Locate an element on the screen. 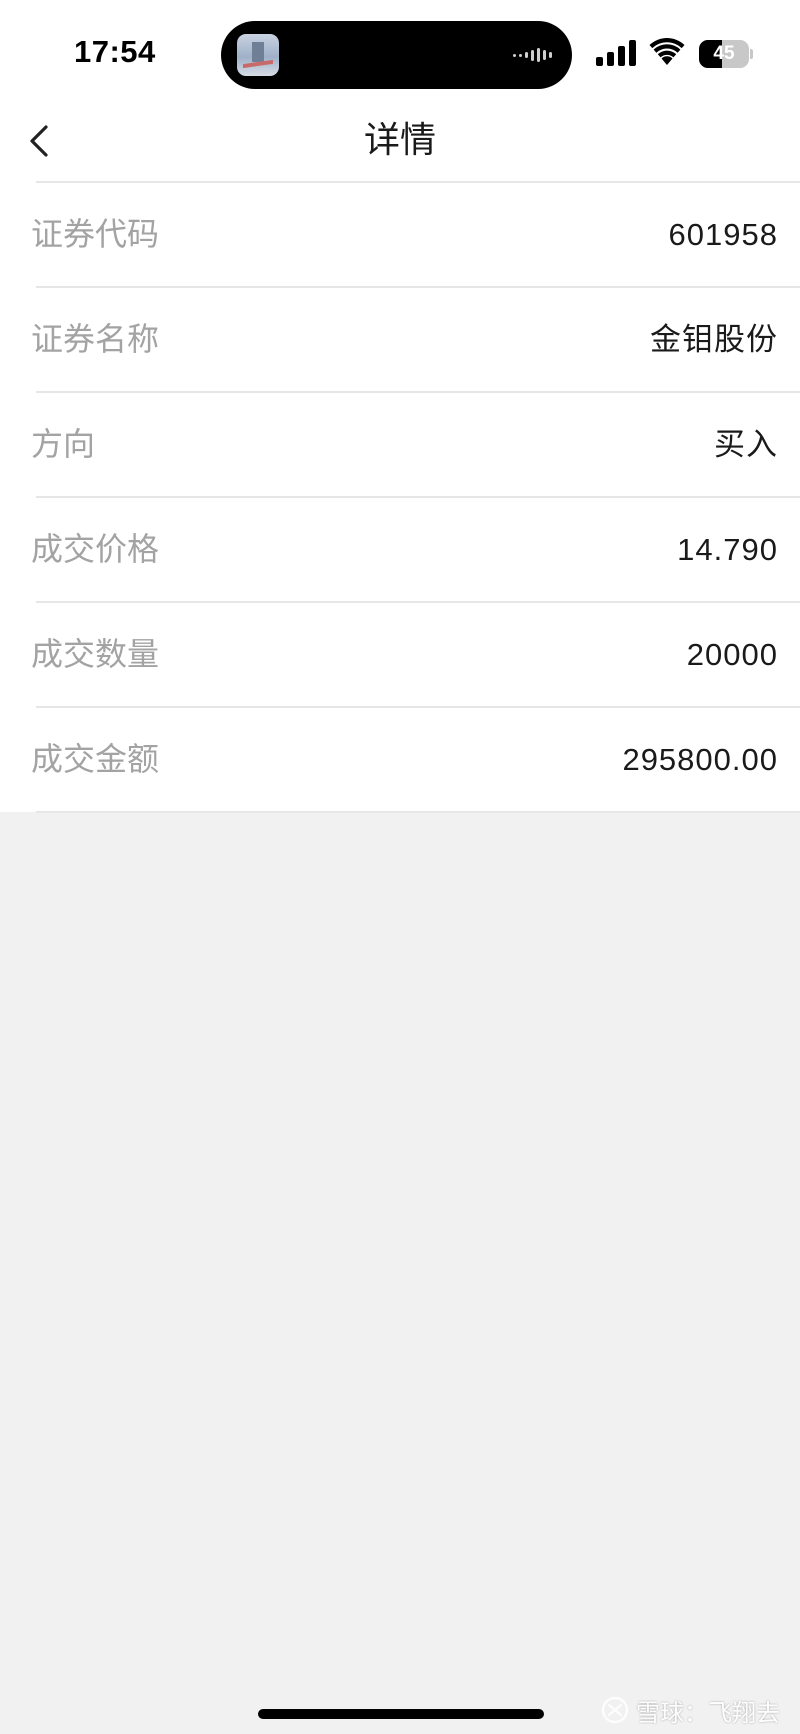 The height and width of the screenshot is (1734, 800). wifi-icon is located at coordinates (667, 51).